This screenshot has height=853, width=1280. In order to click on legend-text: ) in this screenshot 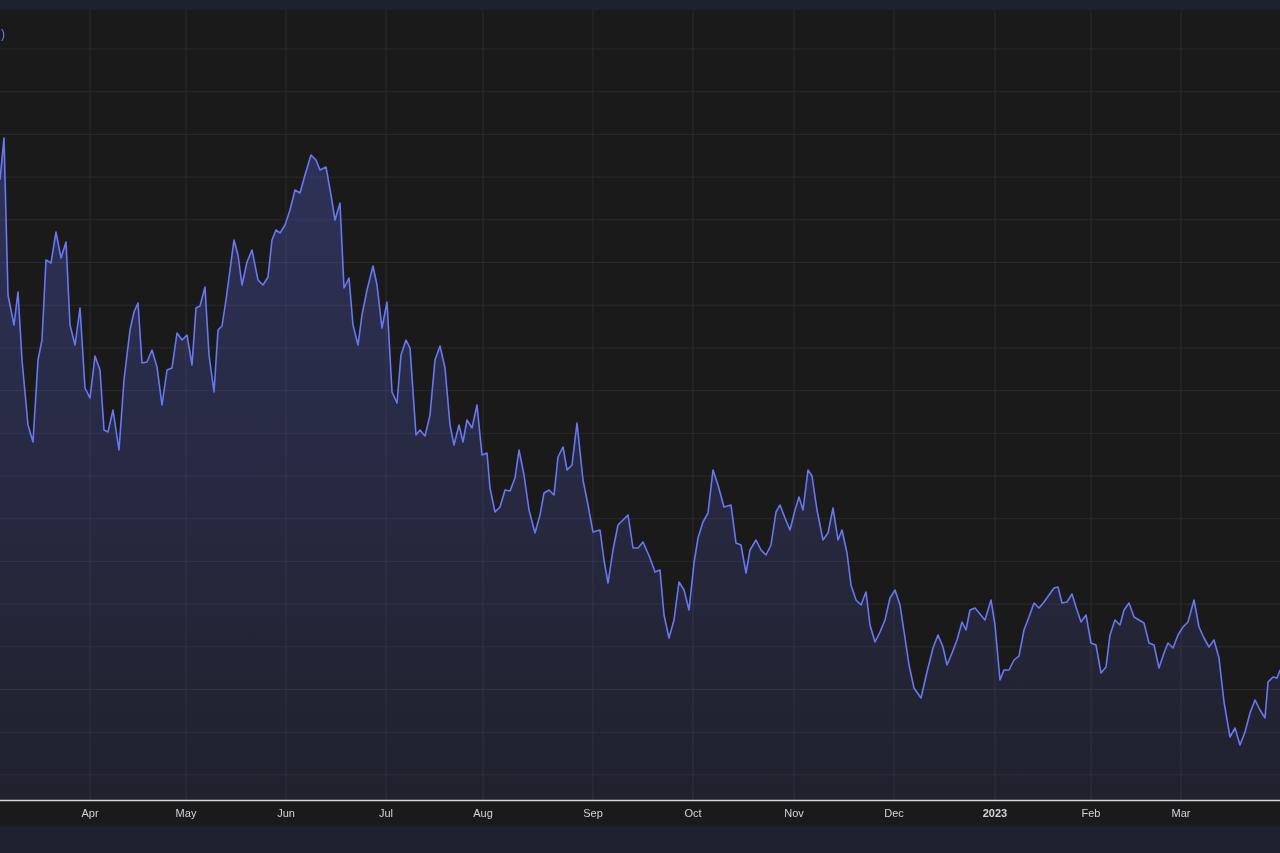, I will do `click(3, 34)`.